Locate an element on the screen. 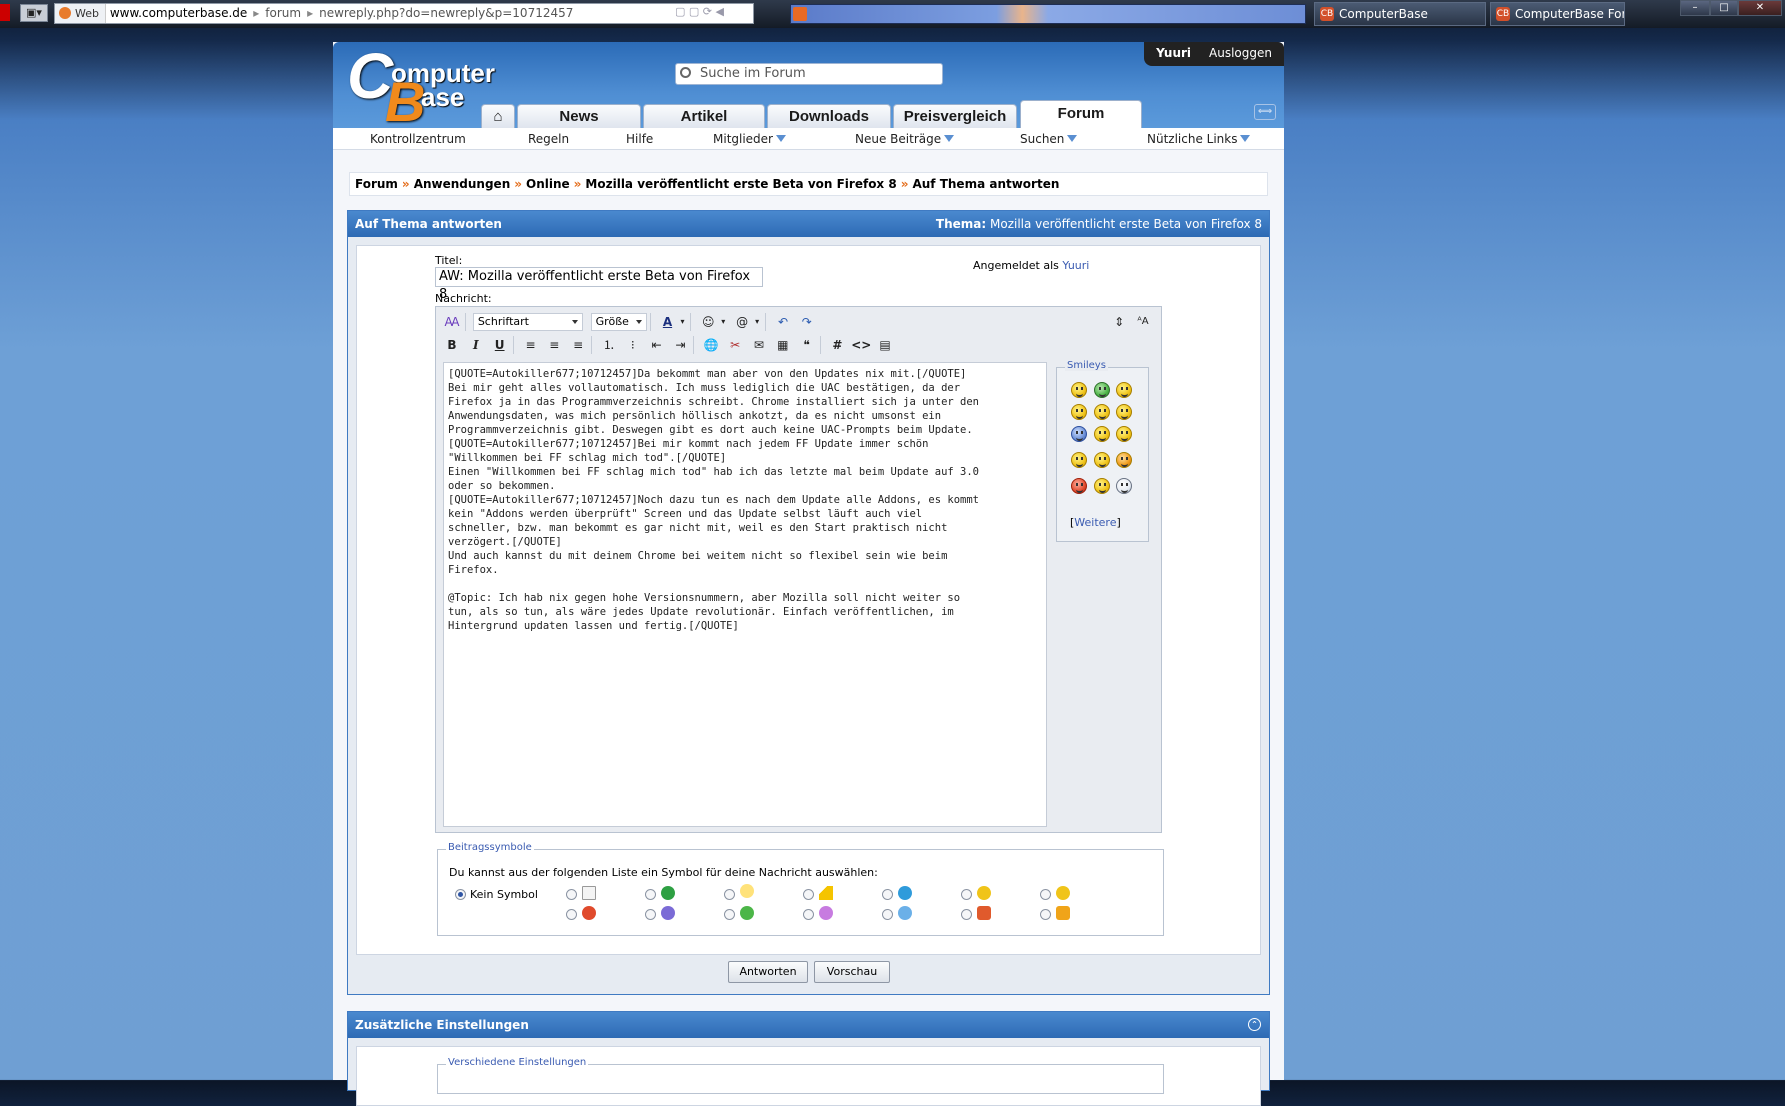 The height and width of the screenshot is (1106, 1785). browser-tab: CB ComputerBase is located at coordinates (1400, 14).